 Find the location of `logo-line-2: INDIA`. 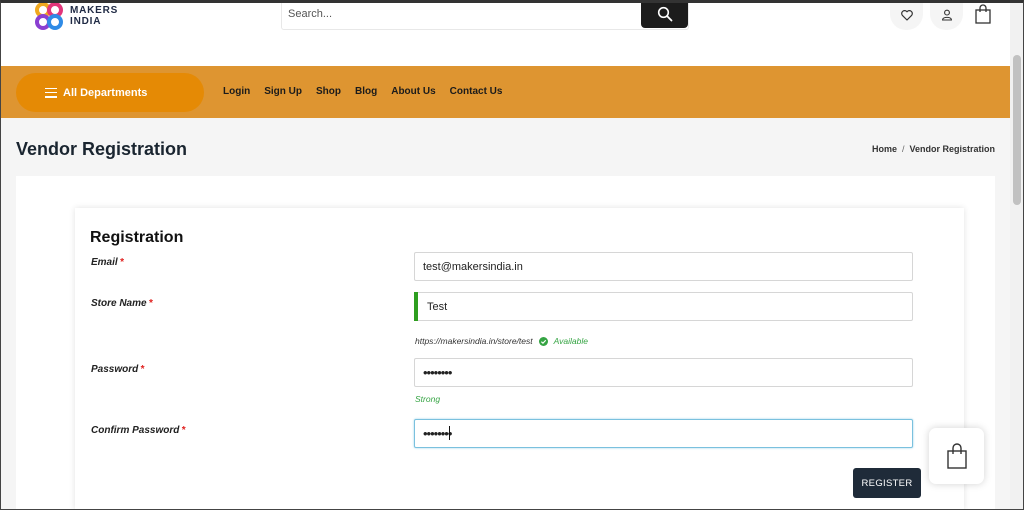

logo-line-2: INDIA is located at coordinates (86, 21).